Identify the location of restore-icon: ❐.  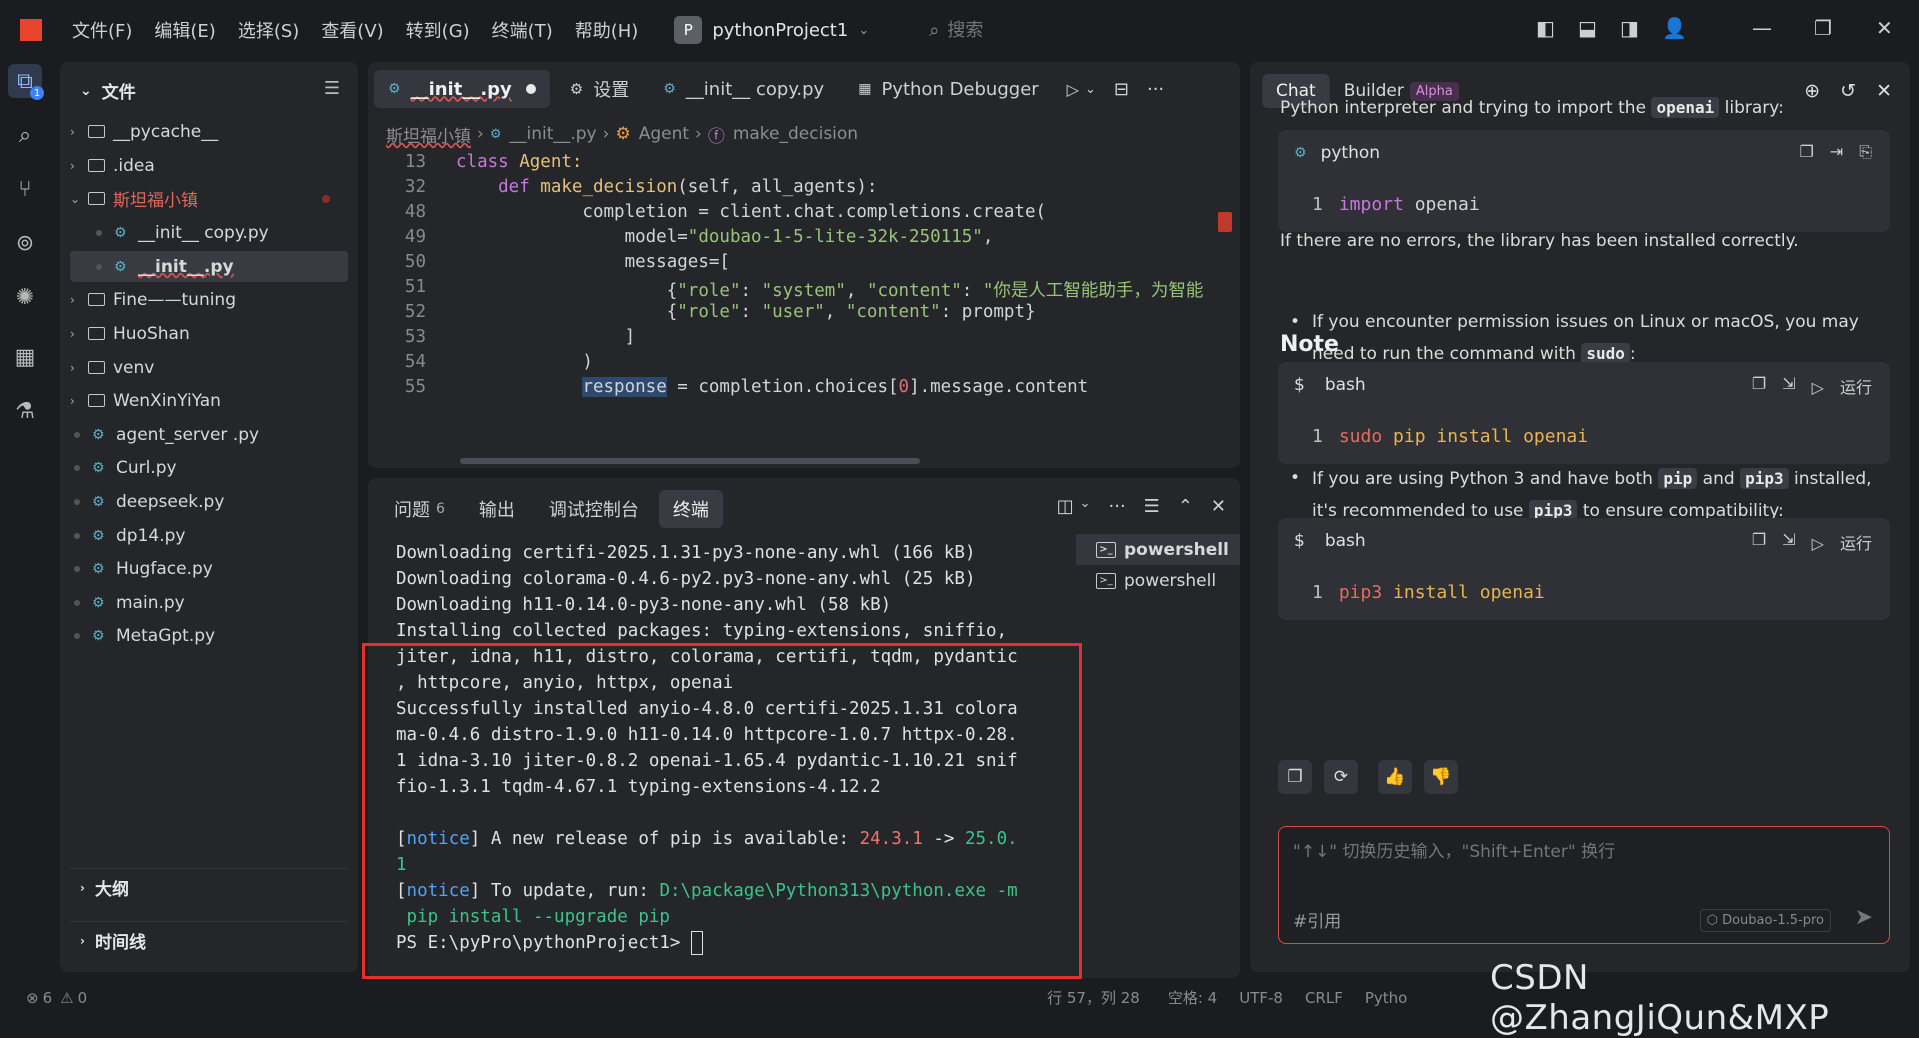
(1823, 28).